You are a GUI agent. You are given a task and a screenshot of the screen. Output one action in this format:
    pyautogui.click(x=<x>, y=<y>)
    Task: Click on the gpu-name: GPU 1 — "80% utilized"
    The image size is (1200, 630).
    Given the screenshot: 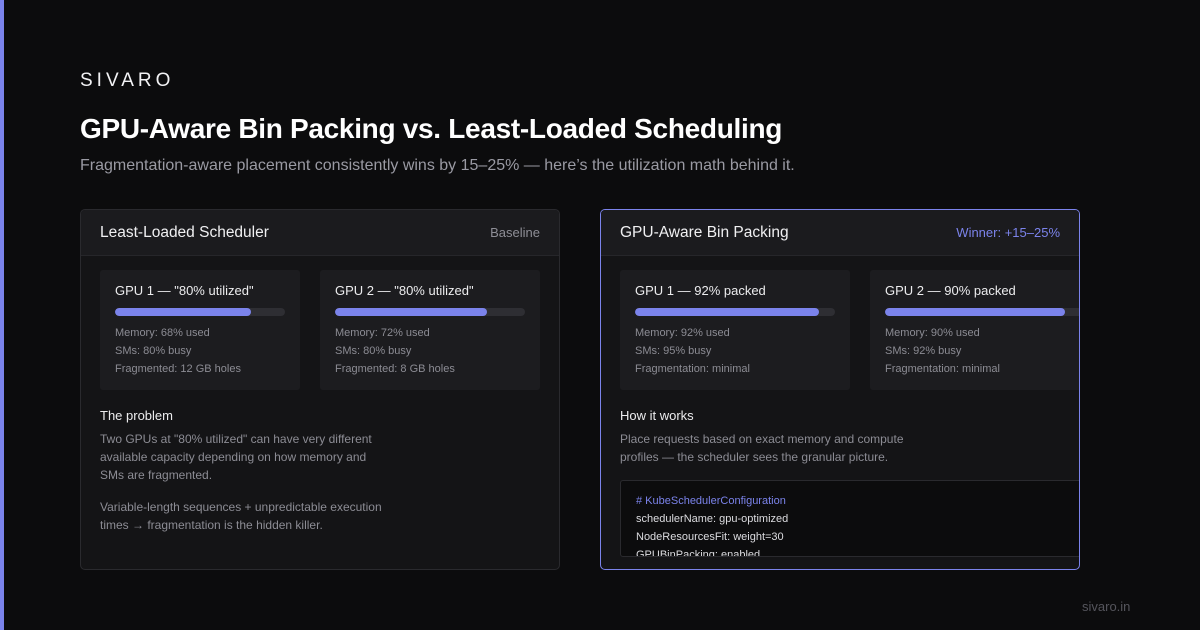 What is the action you would take?
    pyautogui.click(x=184, y=290)
    